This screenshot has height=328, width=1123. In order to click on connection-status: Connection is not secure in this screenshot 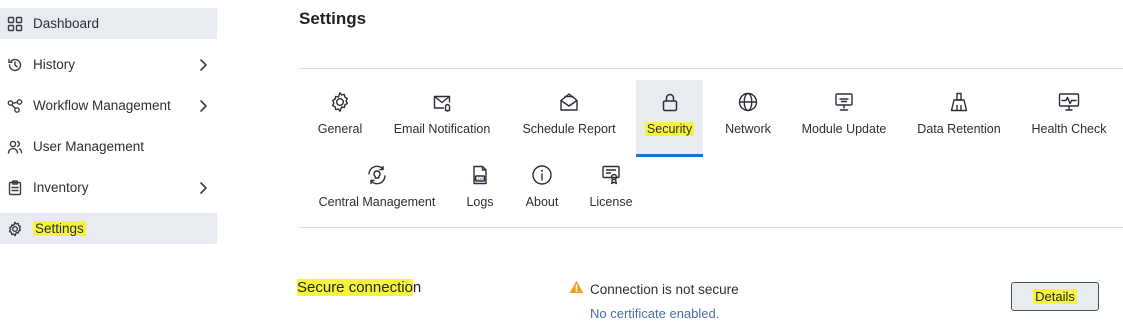, I will do `click(654, 289)`.